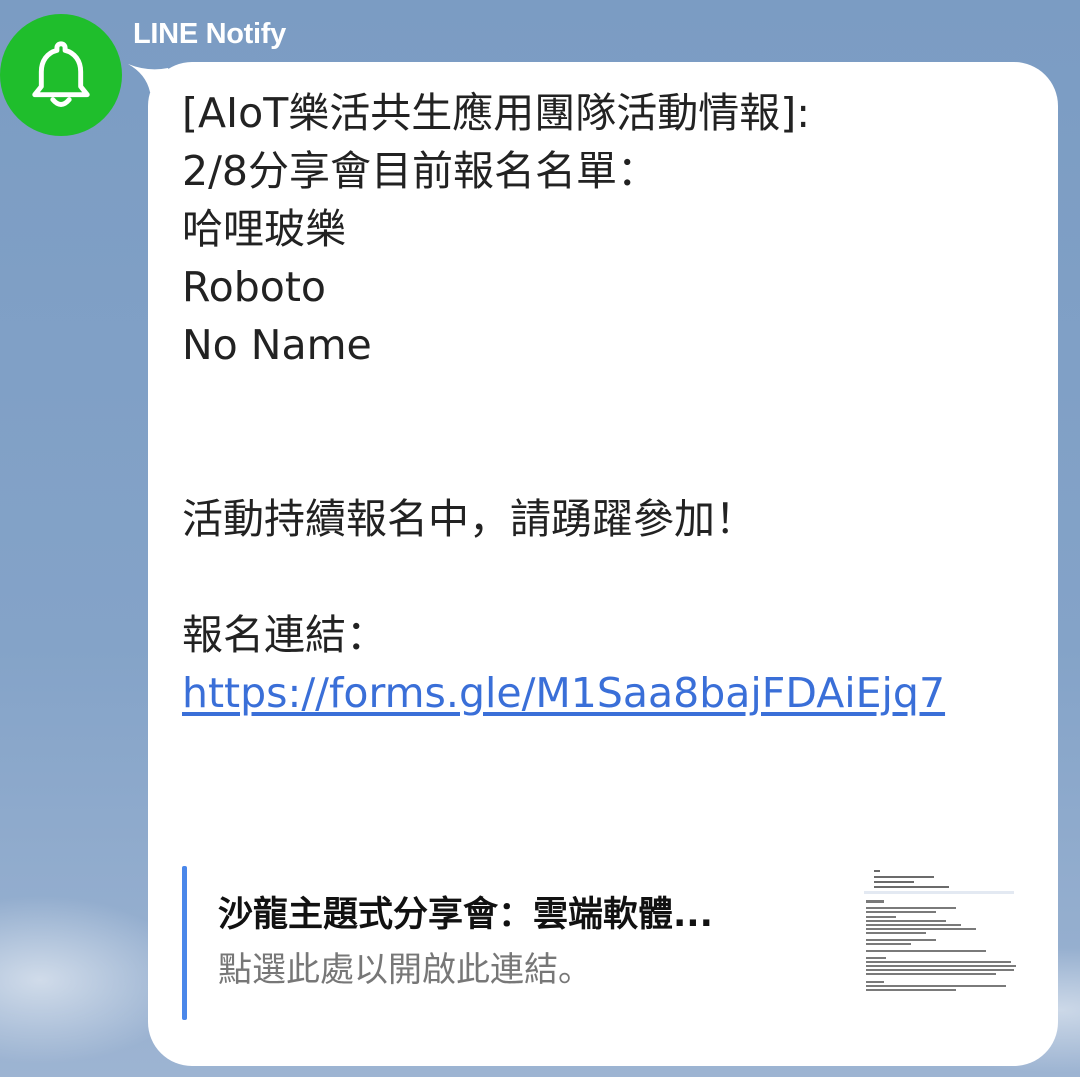  What do you see at coordinates (254, 287) in the screenshot?
I see `attendee-item: Roboto` at bounding box center [254, 287].